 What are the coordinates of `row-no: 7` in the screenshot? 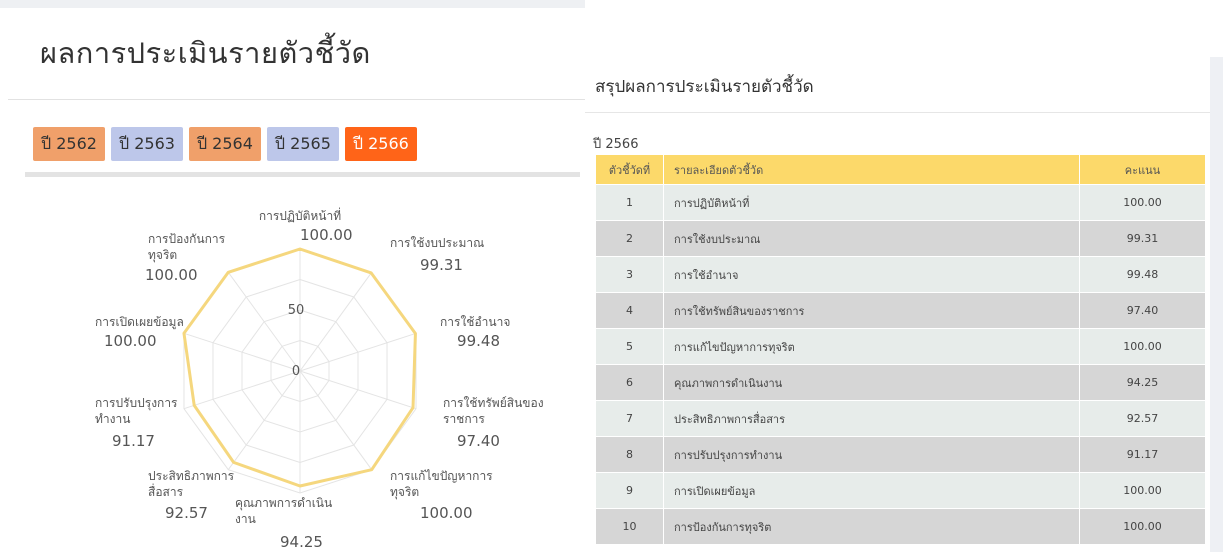 It's located at (630, 418).